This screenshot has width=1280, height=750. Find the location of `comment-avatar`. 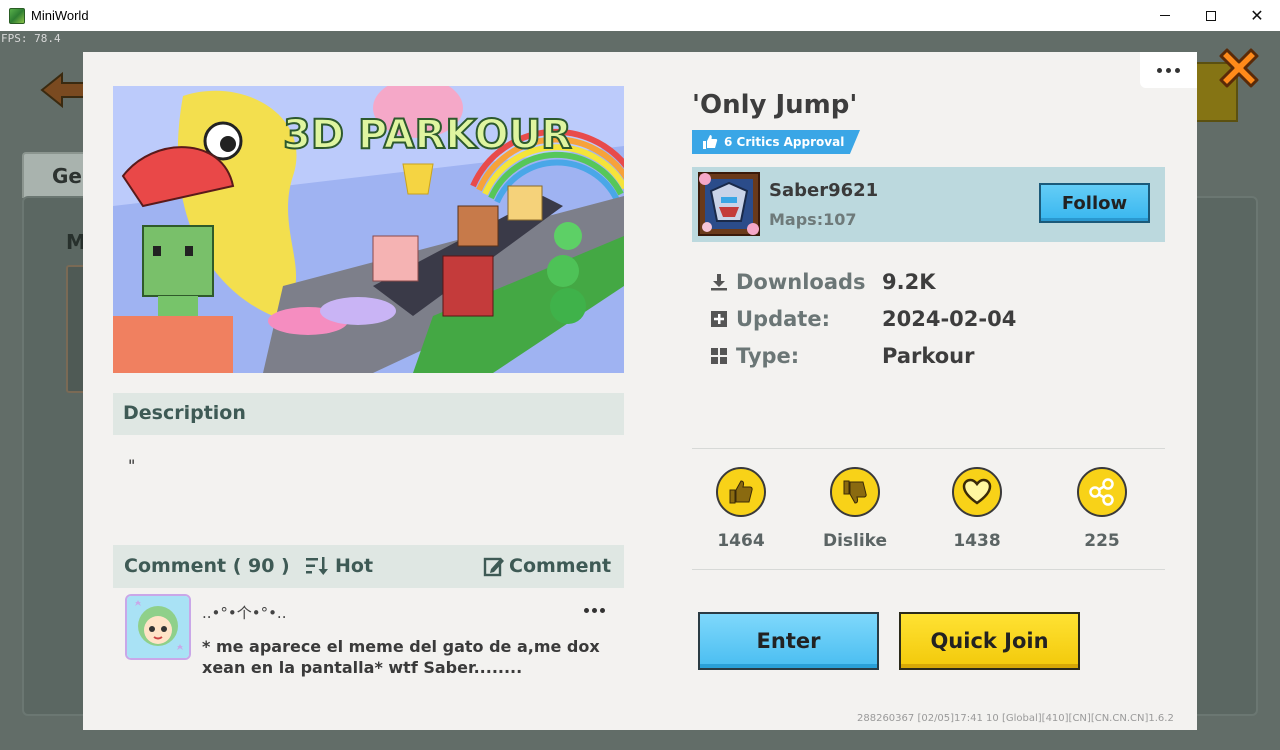

comment-avatar is located at coordinates (158, 627).